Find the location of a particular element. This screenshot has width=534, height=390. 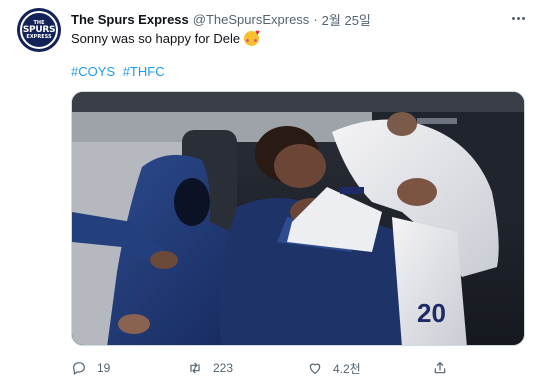

share-icon is located at coordinates (440, 368).